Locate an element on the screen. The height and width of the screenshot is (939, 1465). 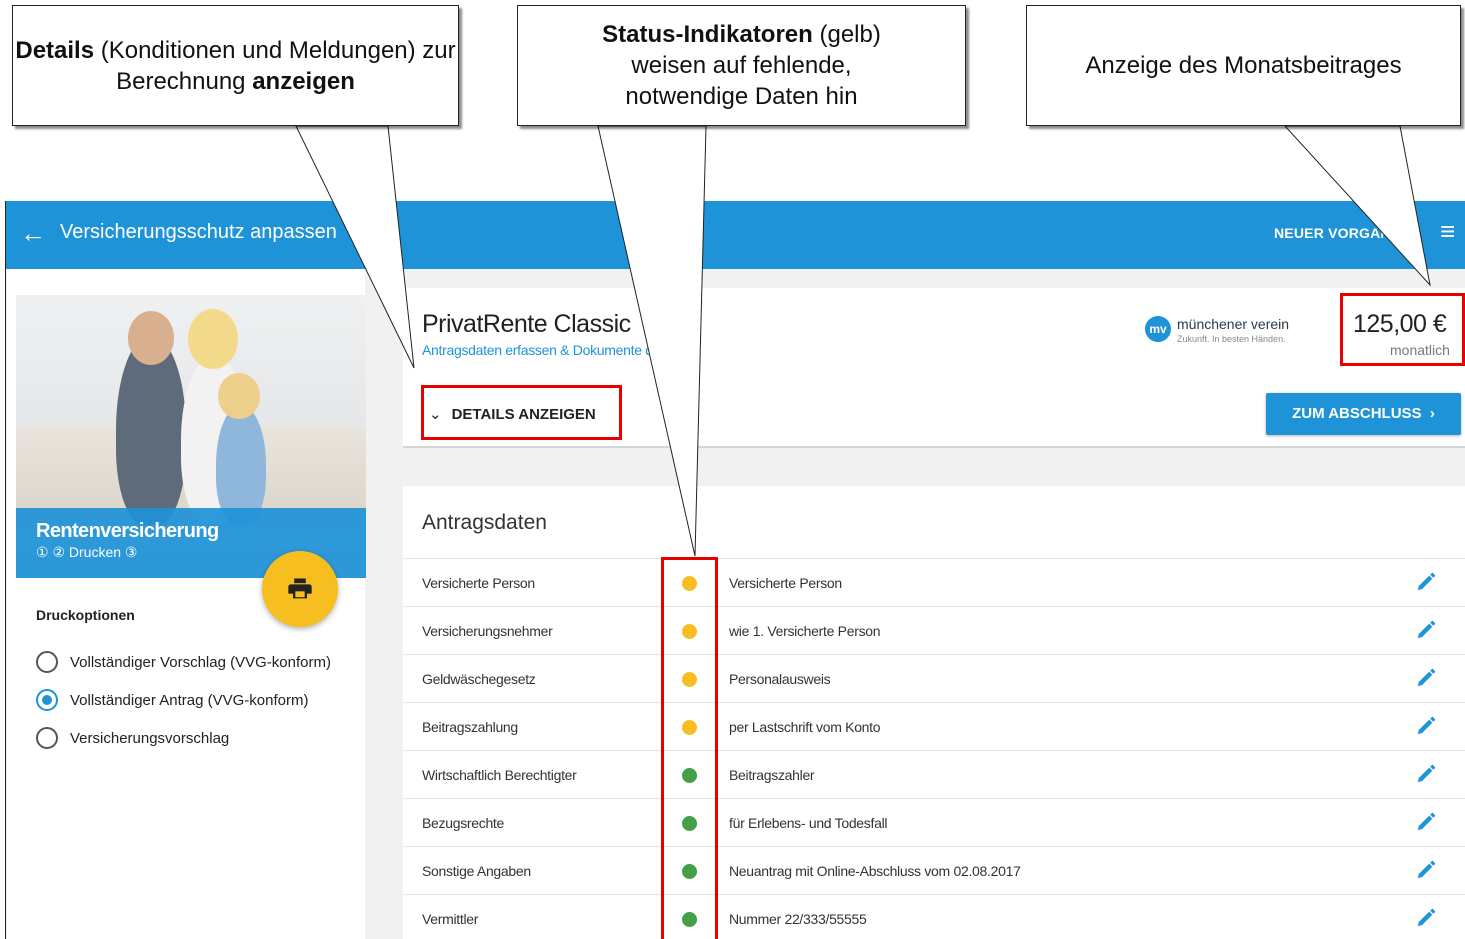
radio-label: Versicherungsvorschlag is located at coordinates (150, 738).